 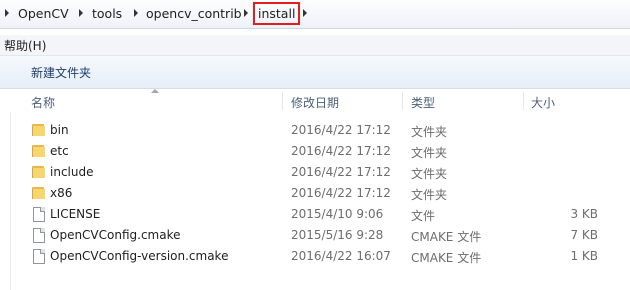 What do you see at coordinates (341, 256) in the screenshot?
I see `file-date: 2016/4/22 16:07` at bounding box center [341, 256].